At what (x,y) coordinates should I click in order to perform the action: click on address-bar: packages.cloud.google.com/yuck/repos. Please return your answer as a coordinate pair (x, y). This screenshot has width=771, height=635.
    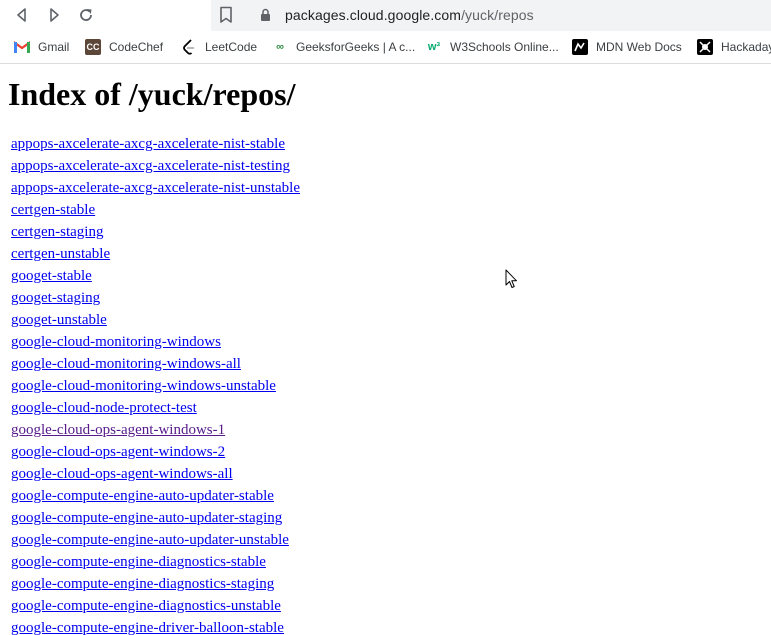
    Looking at the image, I should click on (491, 15).